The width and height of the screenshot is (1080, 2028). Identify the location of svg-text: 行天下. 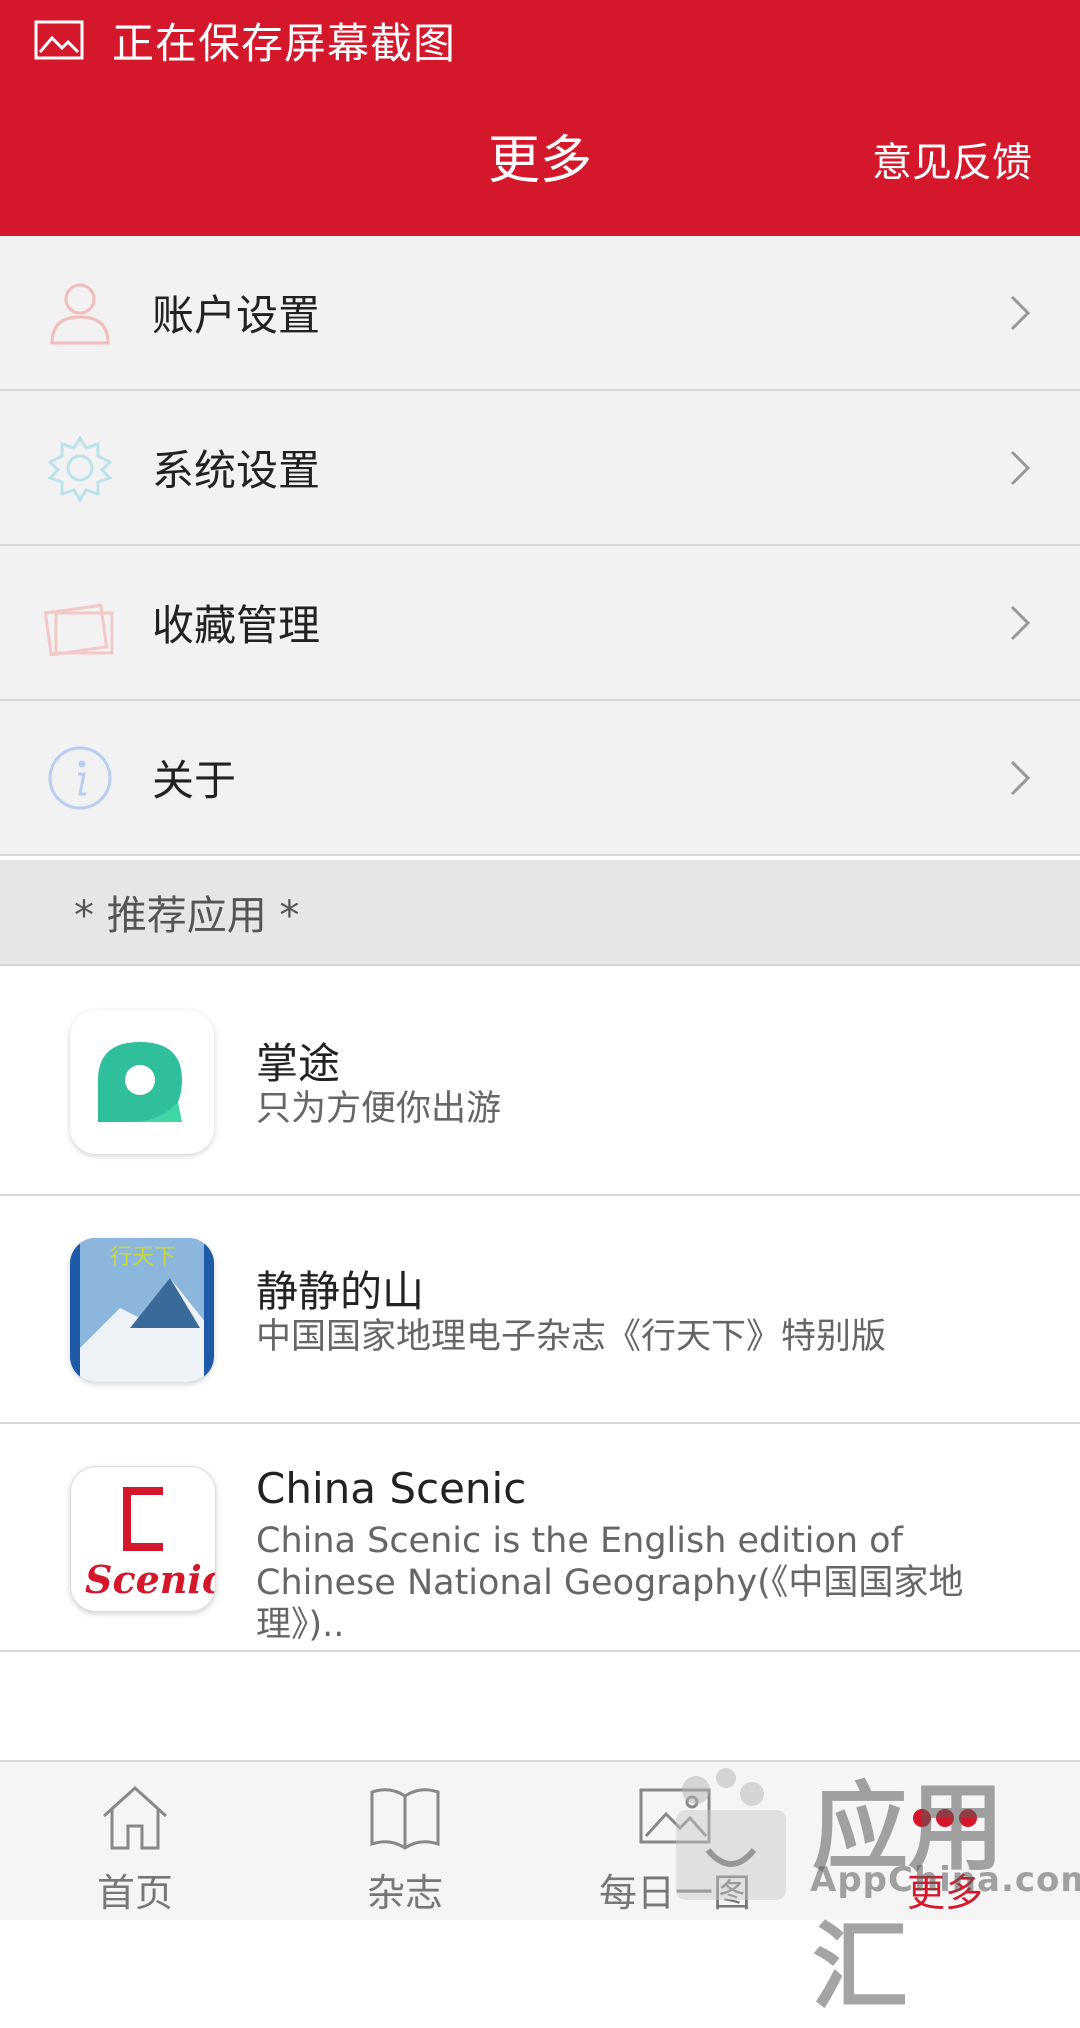
(143, 1257).